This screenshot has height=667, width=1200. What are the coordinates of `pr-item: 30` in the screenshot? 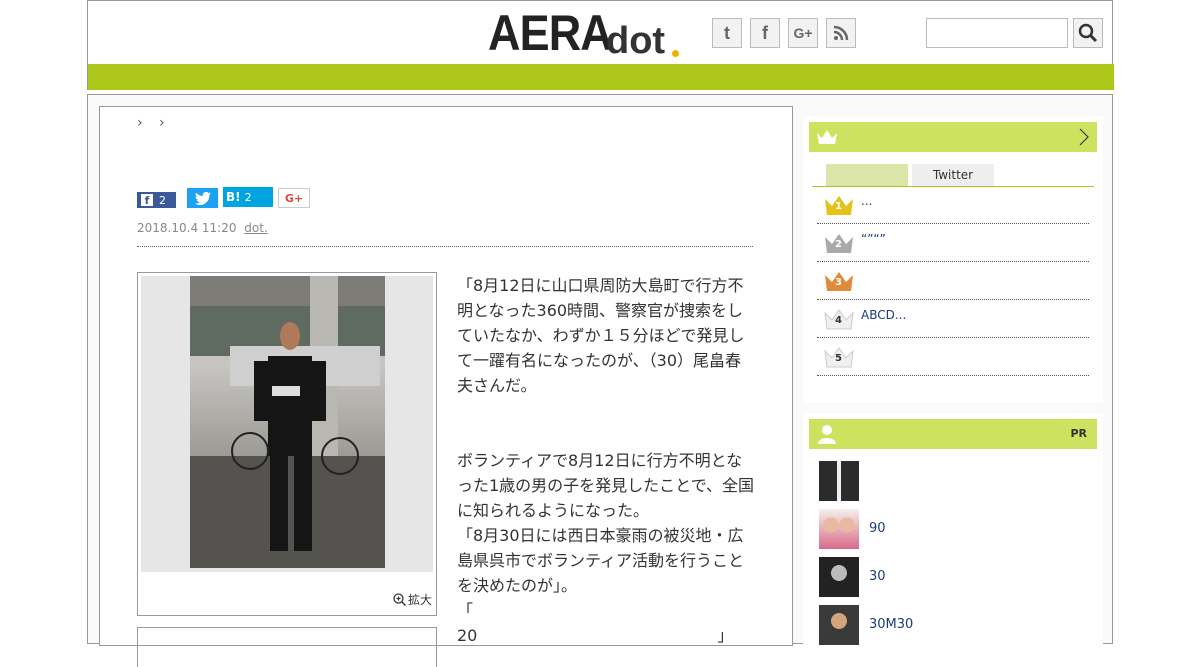 It's located at (959, 577).